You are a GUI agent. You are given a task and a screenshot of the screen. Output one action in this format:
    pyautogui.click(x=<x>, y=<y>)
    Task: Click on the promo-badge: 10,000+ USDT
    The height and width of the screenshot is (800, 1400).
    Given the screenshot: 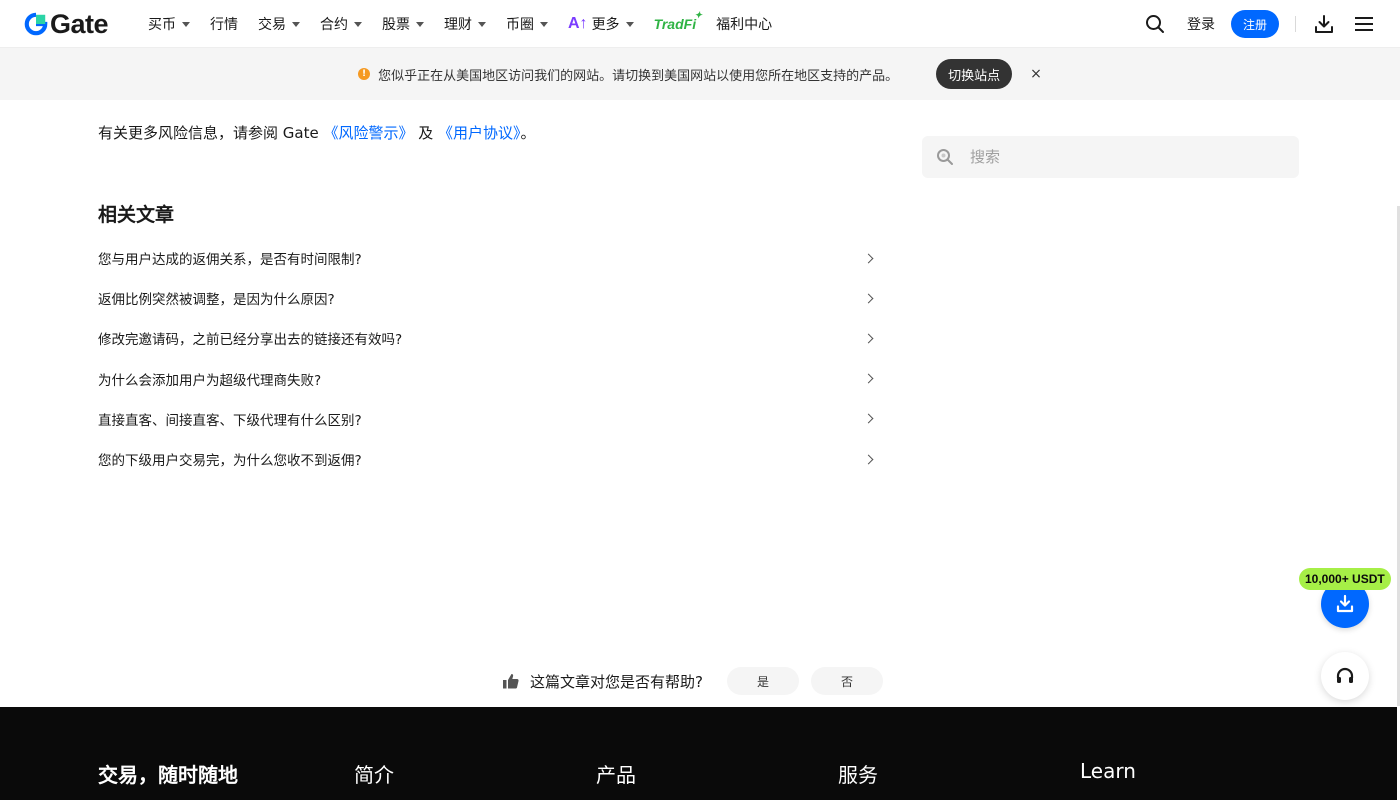 What is the action you would take?
    pyautogui.click(x=1345, y=579)
    